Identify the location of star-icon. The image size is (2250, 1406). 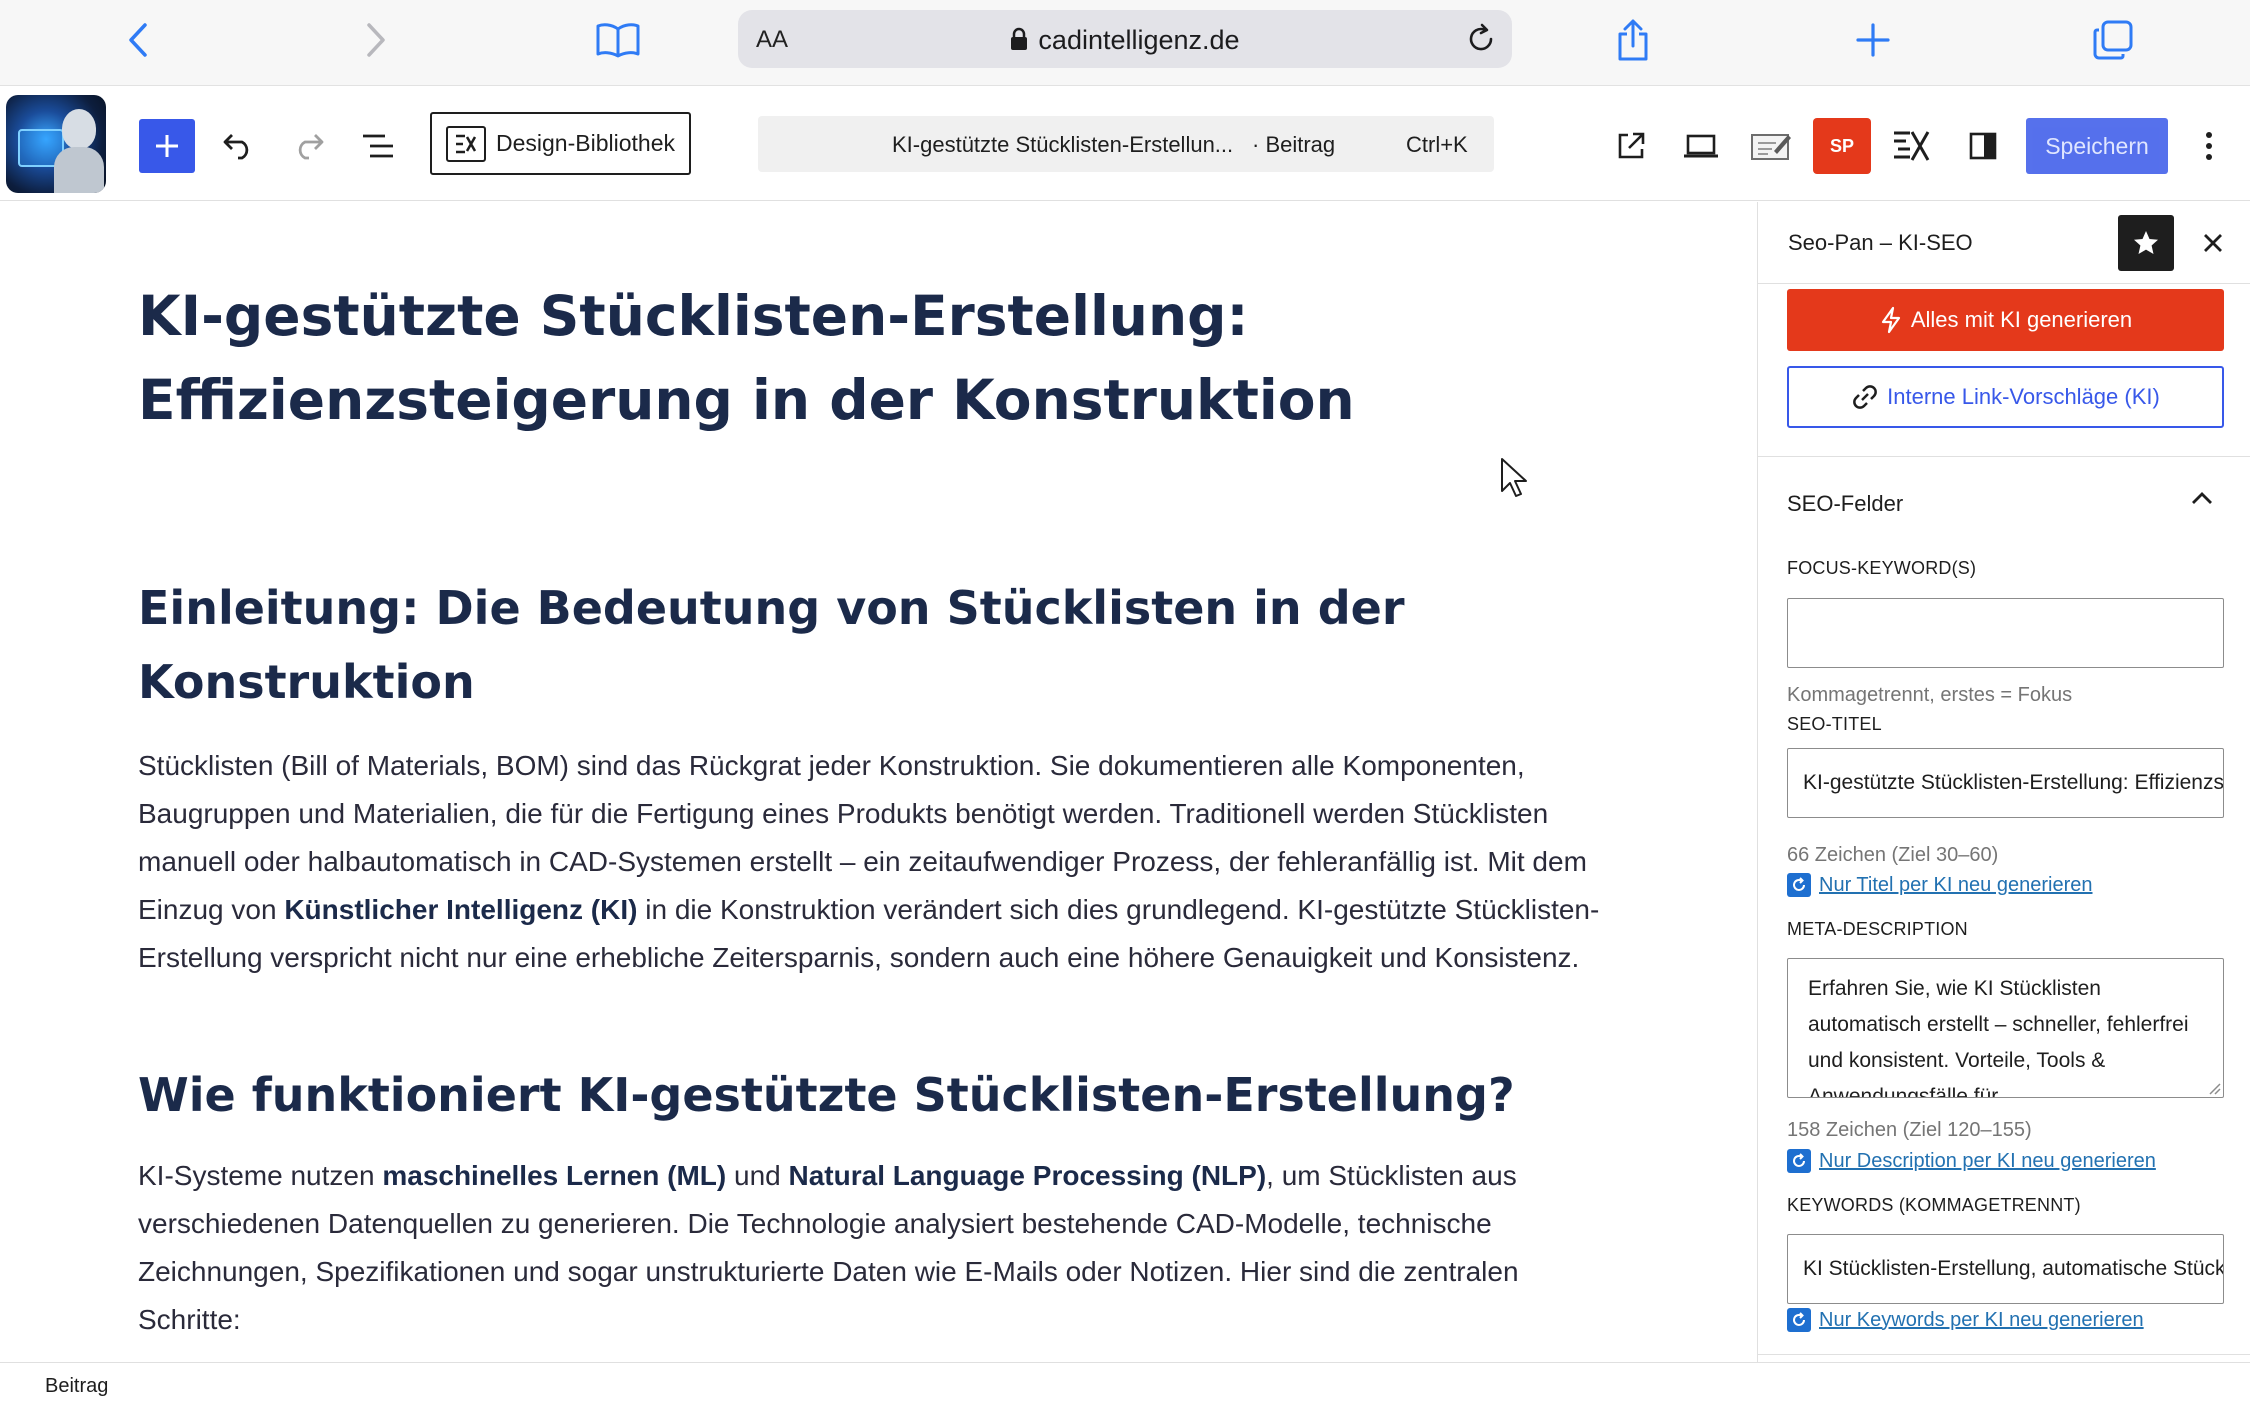
(2146, 242).